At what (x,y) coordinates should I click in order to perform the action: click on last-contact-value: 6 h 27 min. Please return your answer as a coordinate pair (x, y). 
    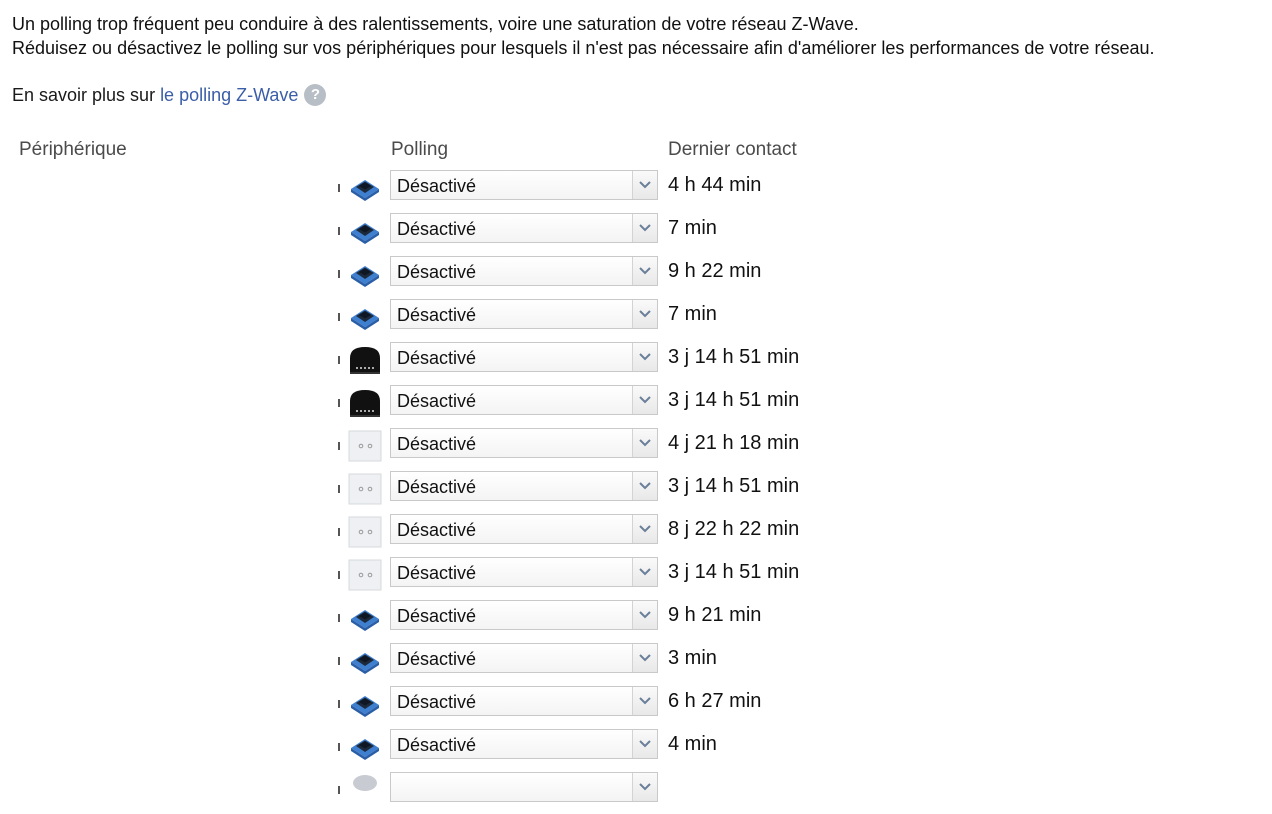
    Looking at the image, I should click on (715, 701).